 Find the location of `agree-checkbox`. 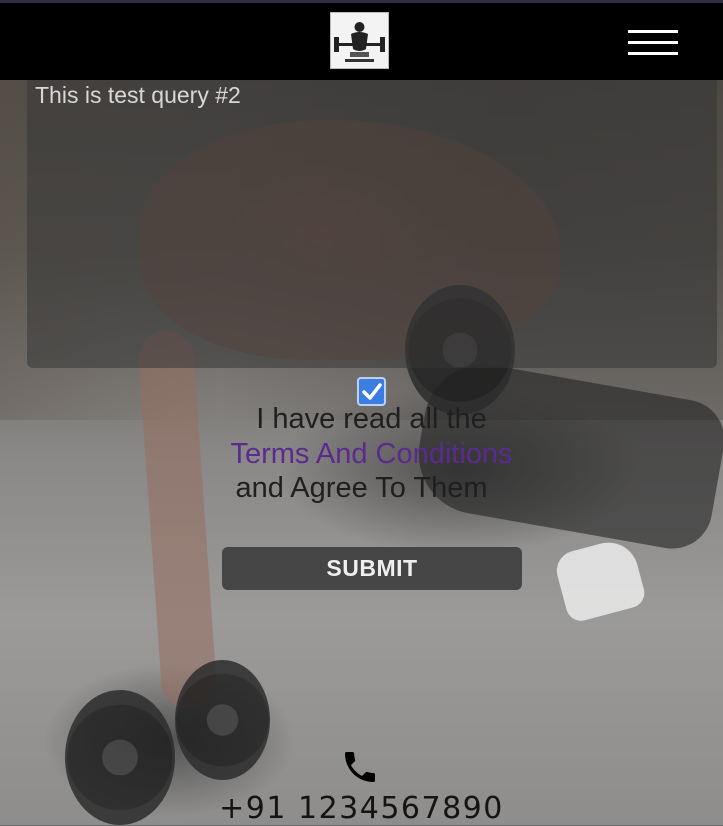

agree-checkbox is located at coordinates (371, 391).